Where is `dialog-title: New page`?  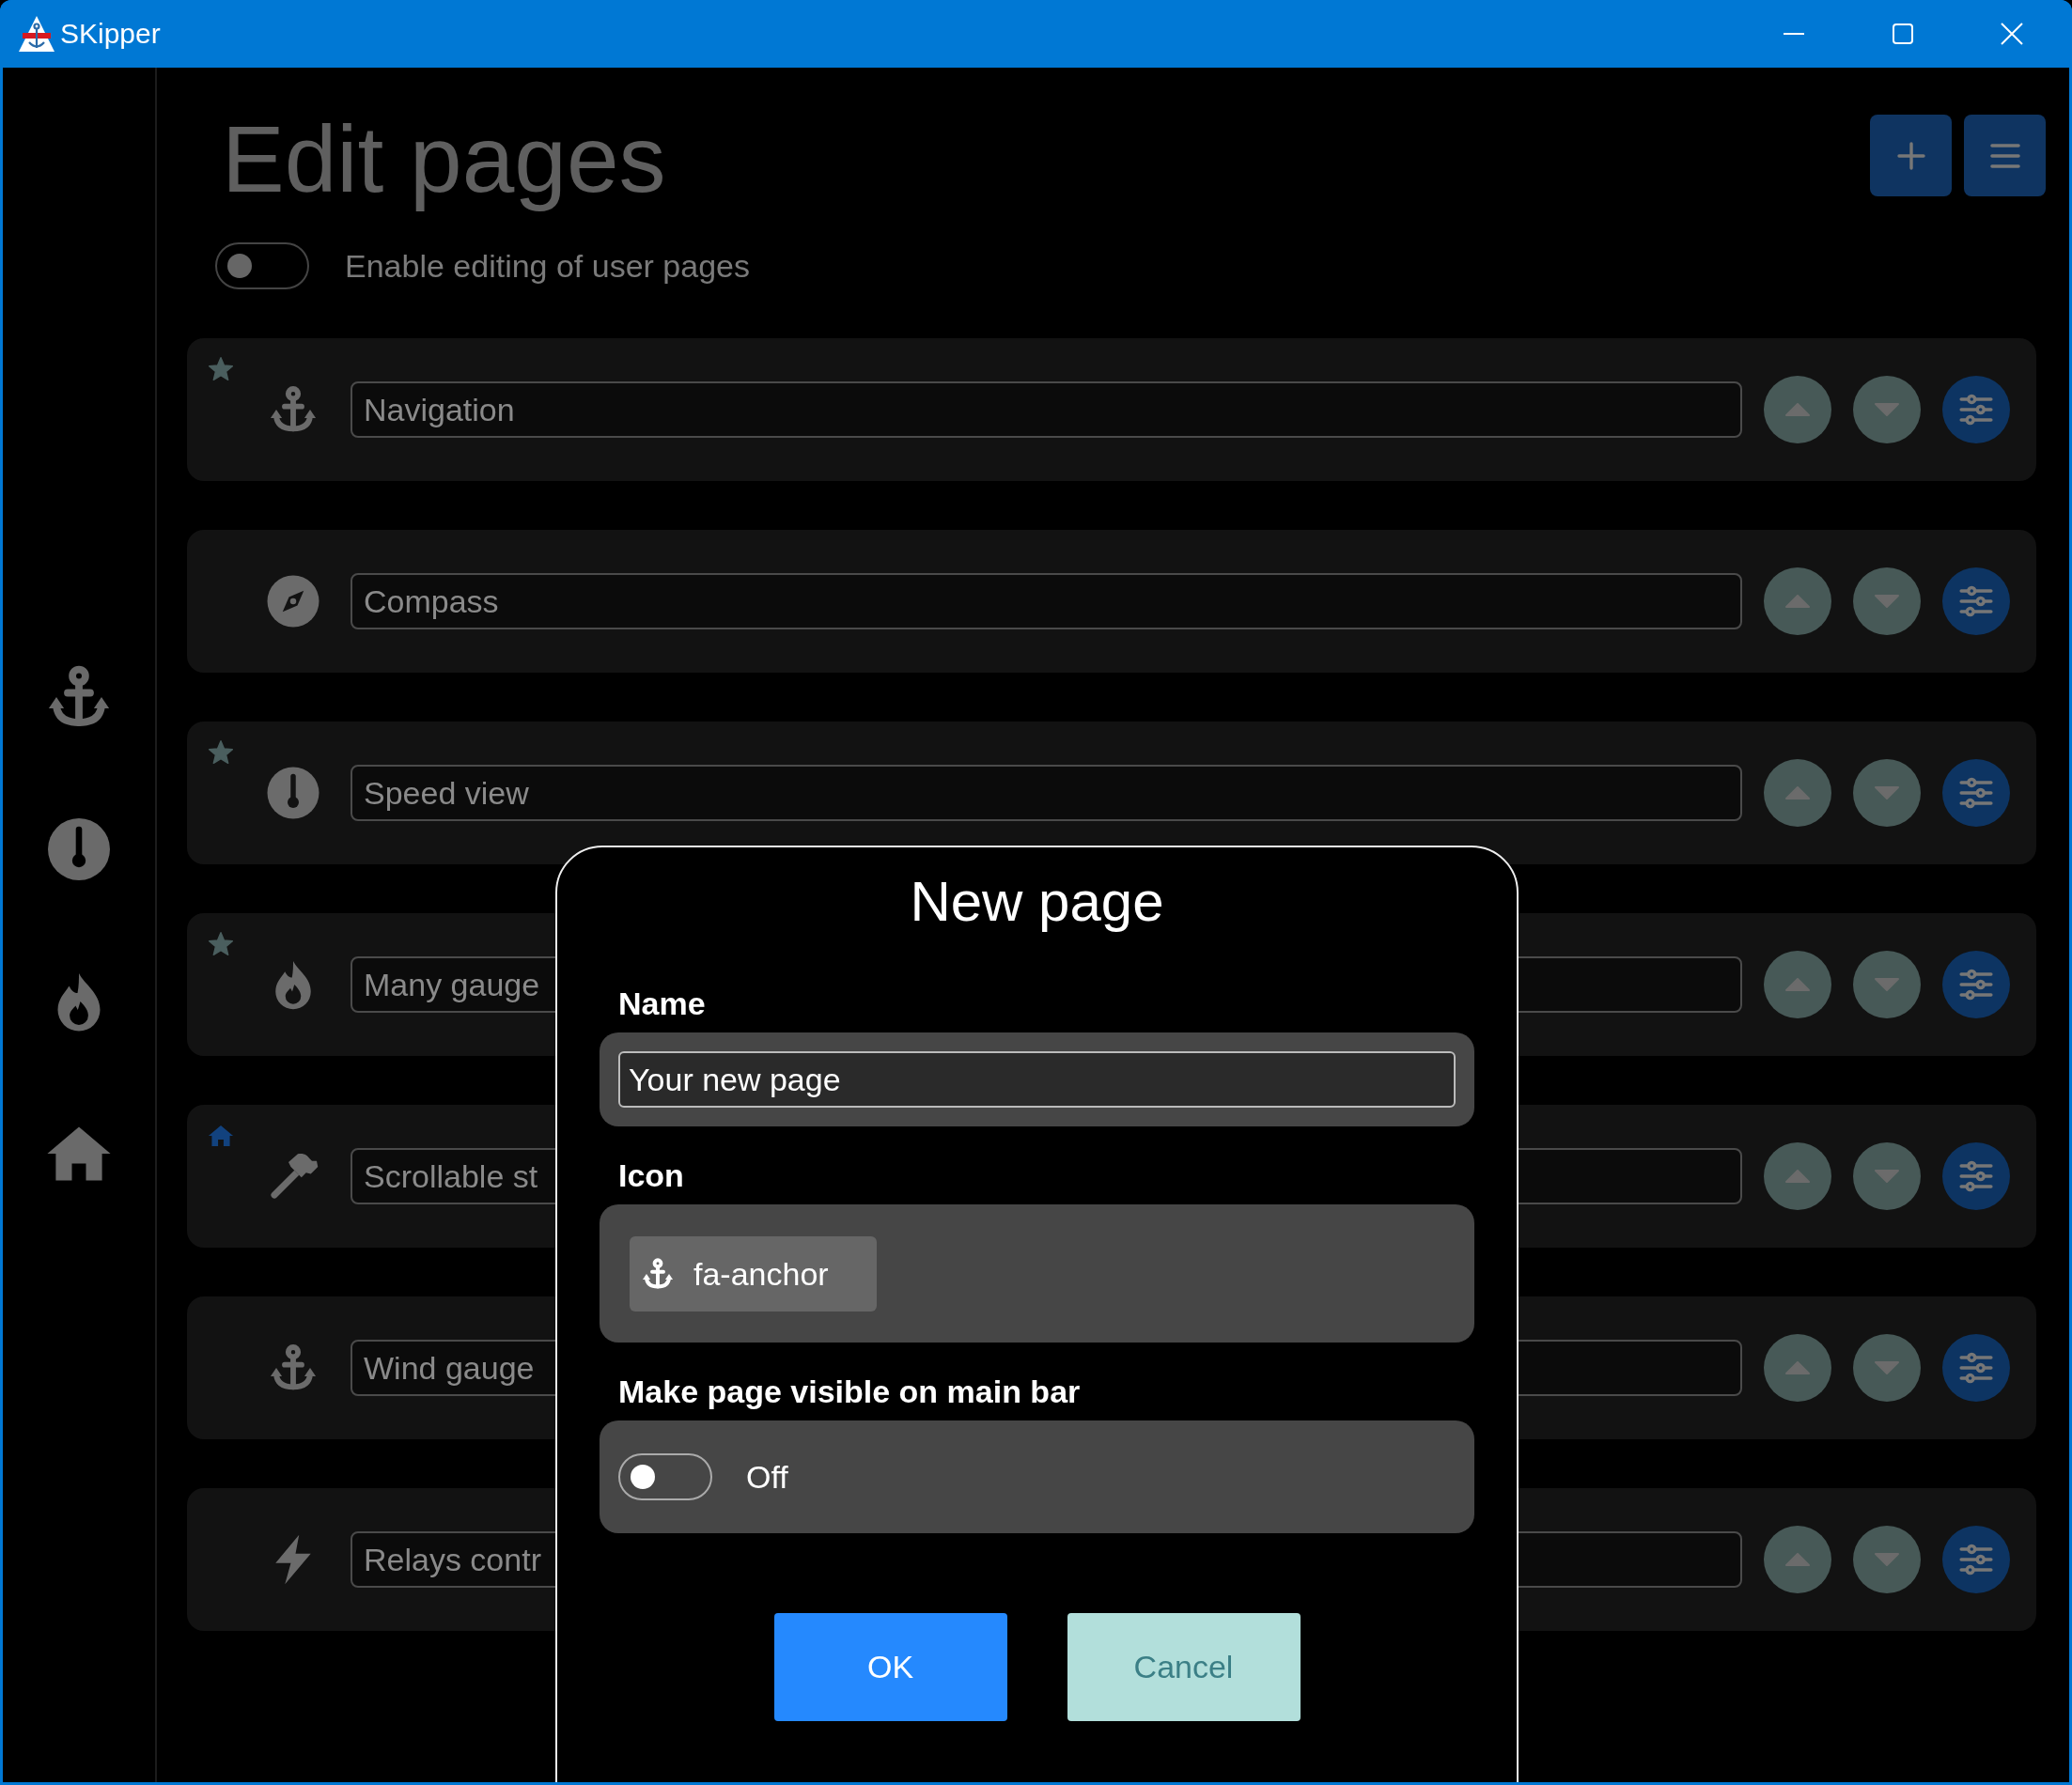
dialog-title: New page is located at coordinates (1037, 902).